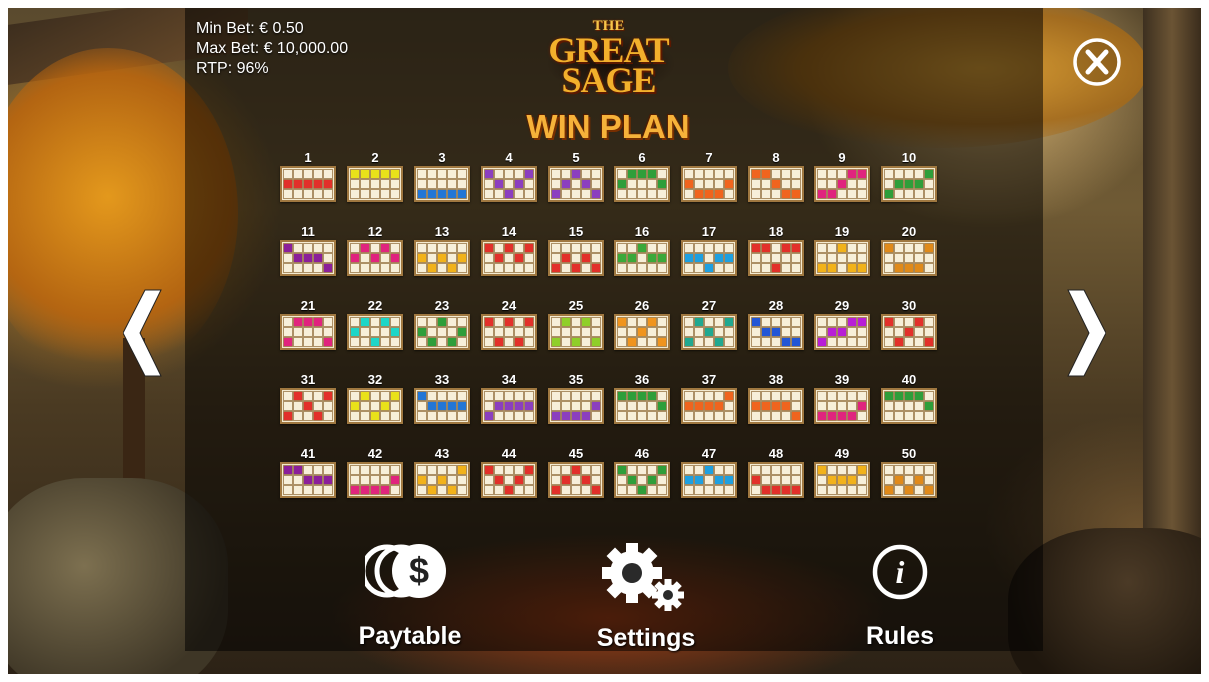 The height and width of the screenshot is (682, 1209). I want to click on payline-number: 3, so click(442, 157).